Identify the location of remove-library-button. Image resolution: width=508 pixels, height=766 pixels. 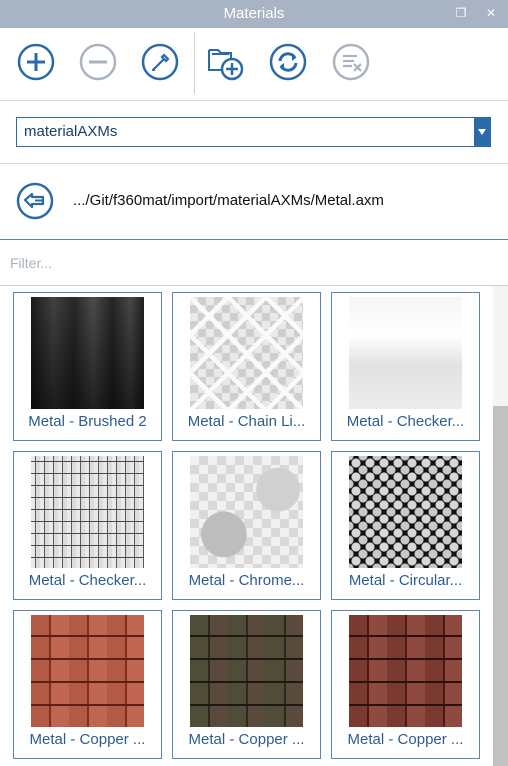
(351, 62).